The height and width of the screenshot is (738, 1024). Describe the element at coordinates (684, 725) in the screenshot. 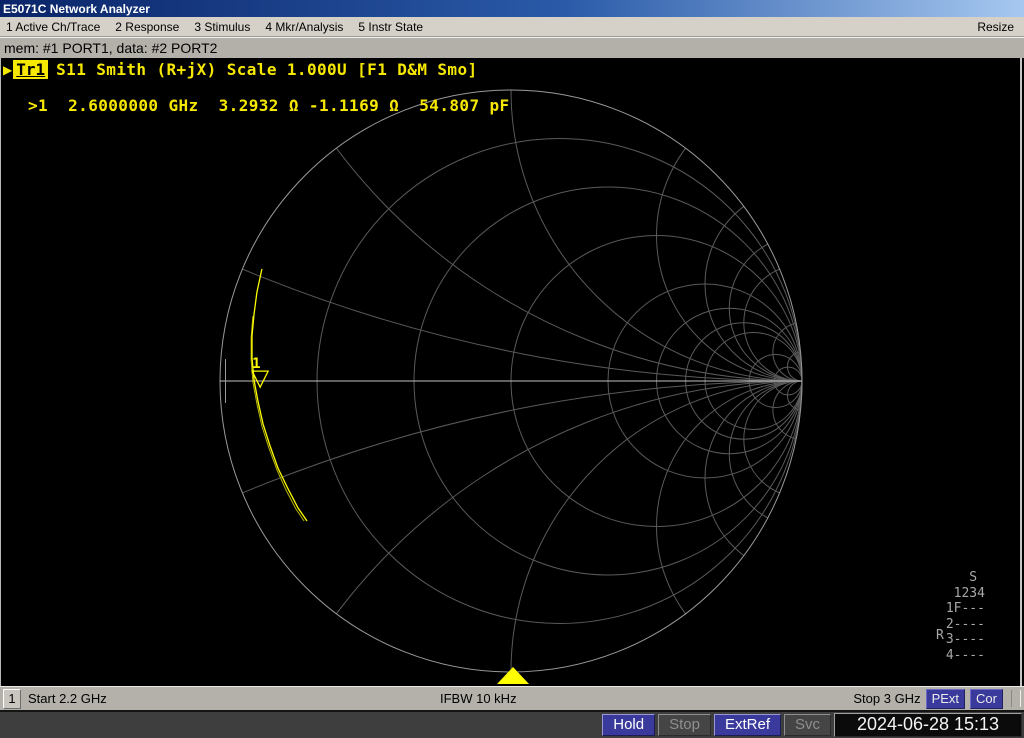

I see `taskbar-button-stop: Stop` at that location.